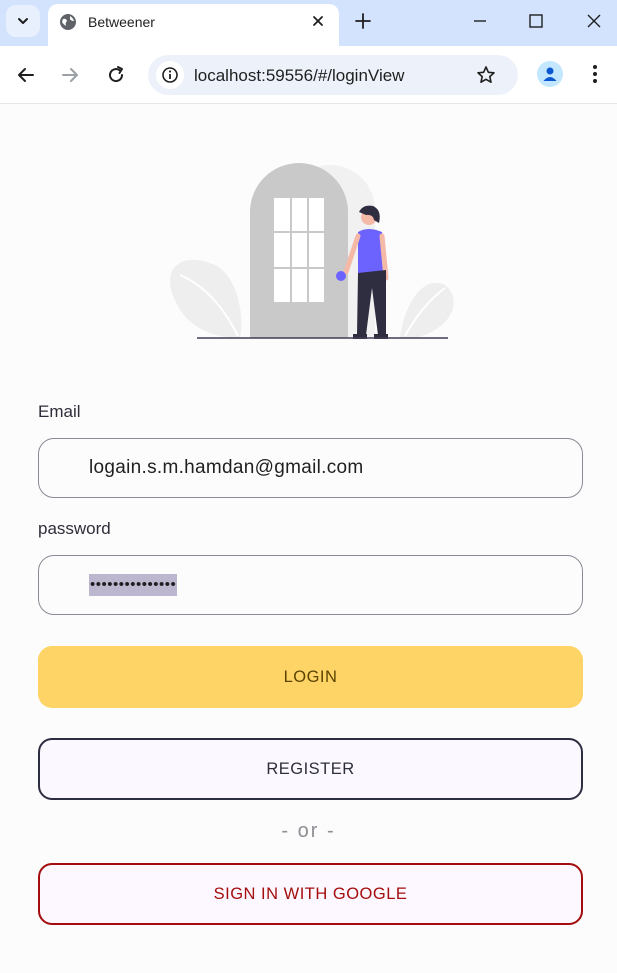  What do you see at coordinates (193, 25) in the screenshot?
I see `browser-tab: Betweener` at bounding box center [193, 25].